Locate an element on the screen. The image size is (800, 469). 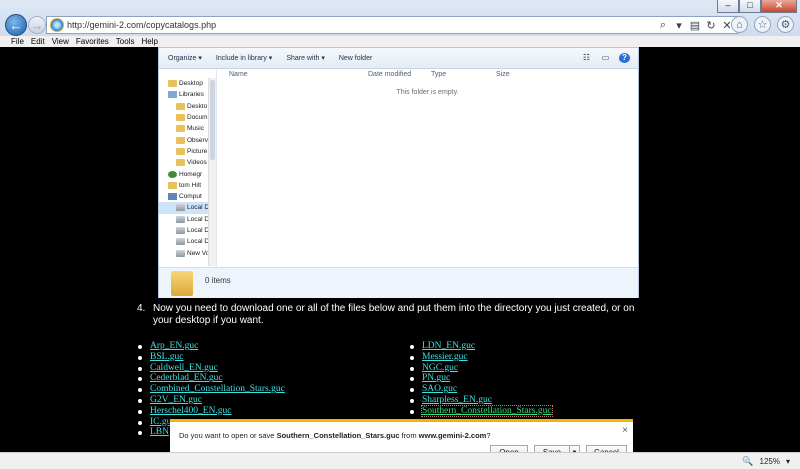
empty-folder-message: This folder is empty. is located at coordinates (427, 92).